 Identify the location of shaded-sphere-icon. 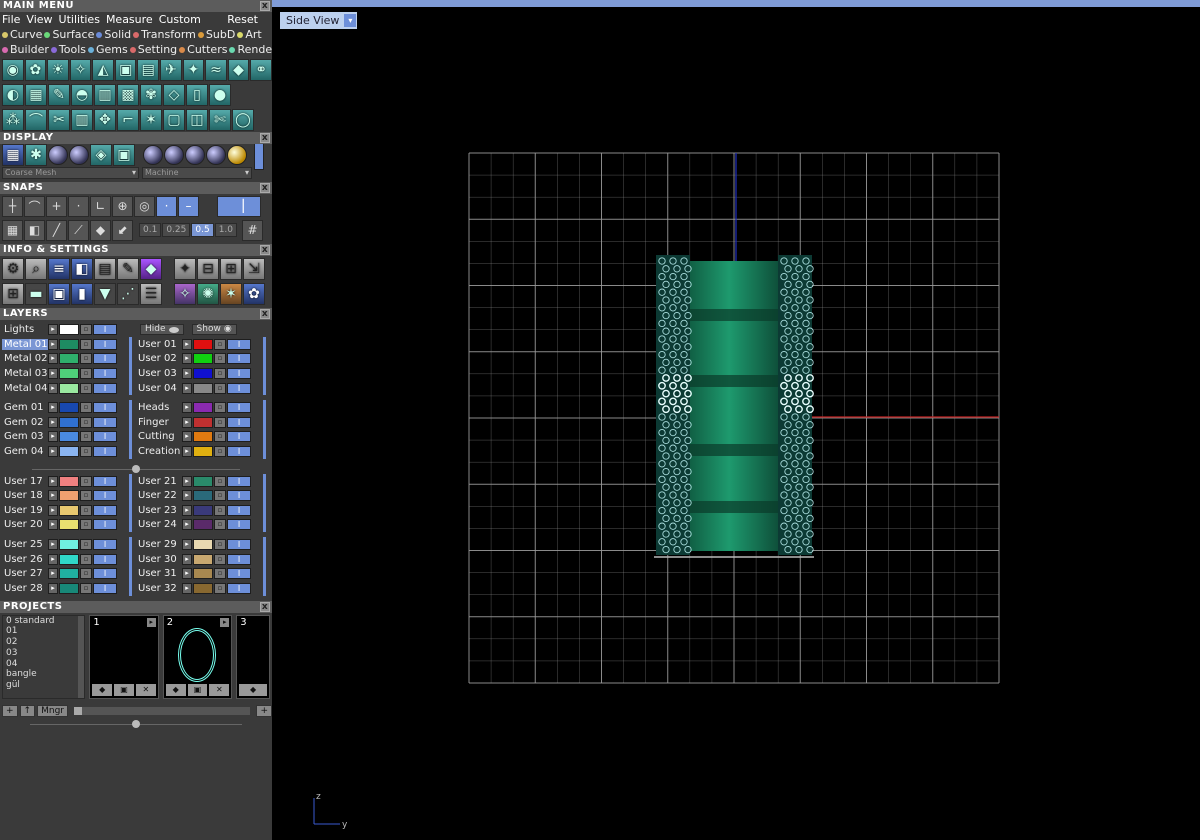
(58, 155).